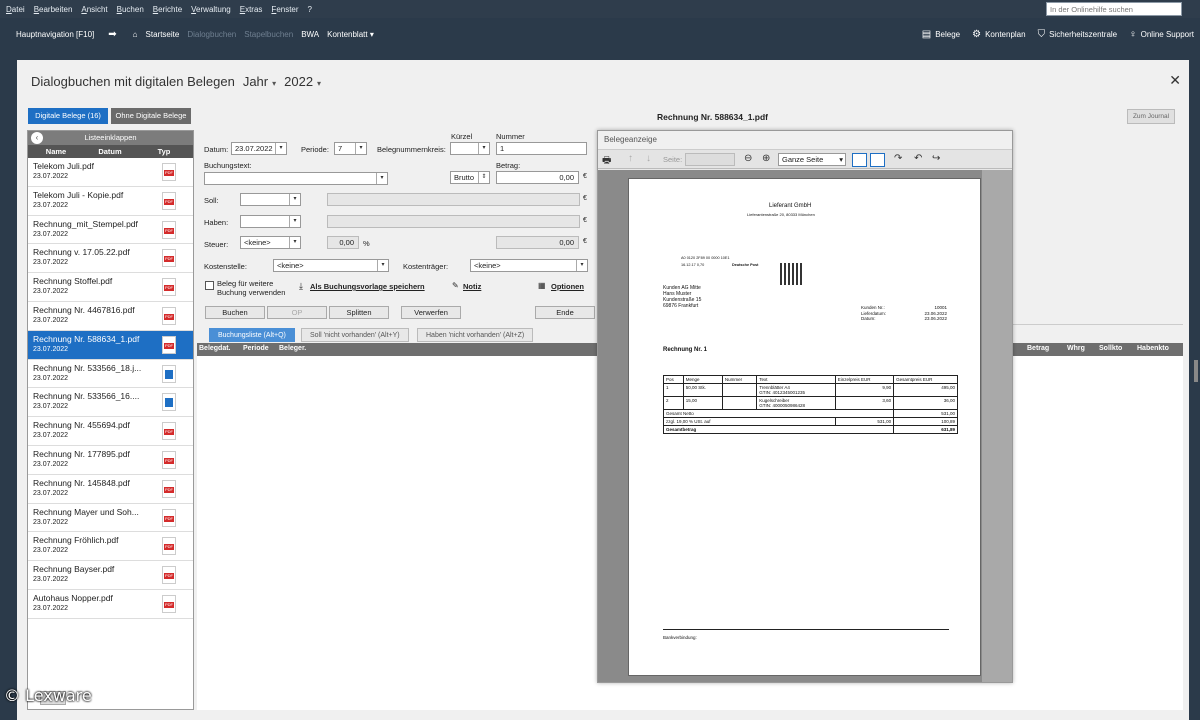  I want to click on optionen-link: Optionen, so click(567, 286).